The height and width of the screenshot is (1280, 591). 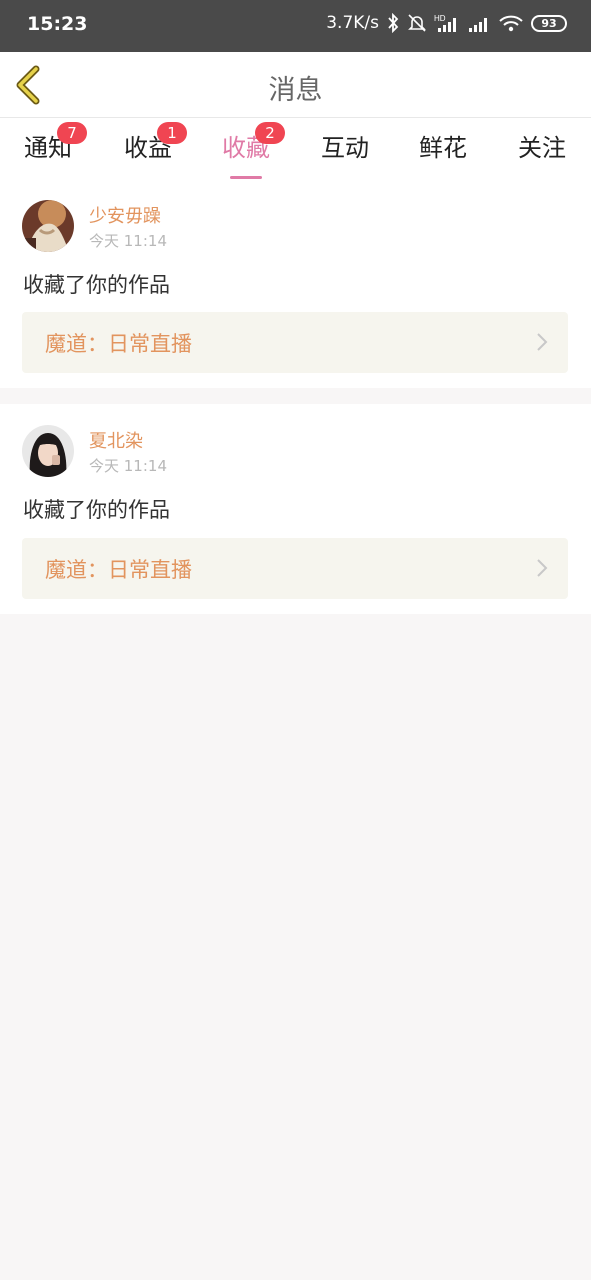 I want to click on tab-earnings: 收益 1, so click(x=150, y=142).